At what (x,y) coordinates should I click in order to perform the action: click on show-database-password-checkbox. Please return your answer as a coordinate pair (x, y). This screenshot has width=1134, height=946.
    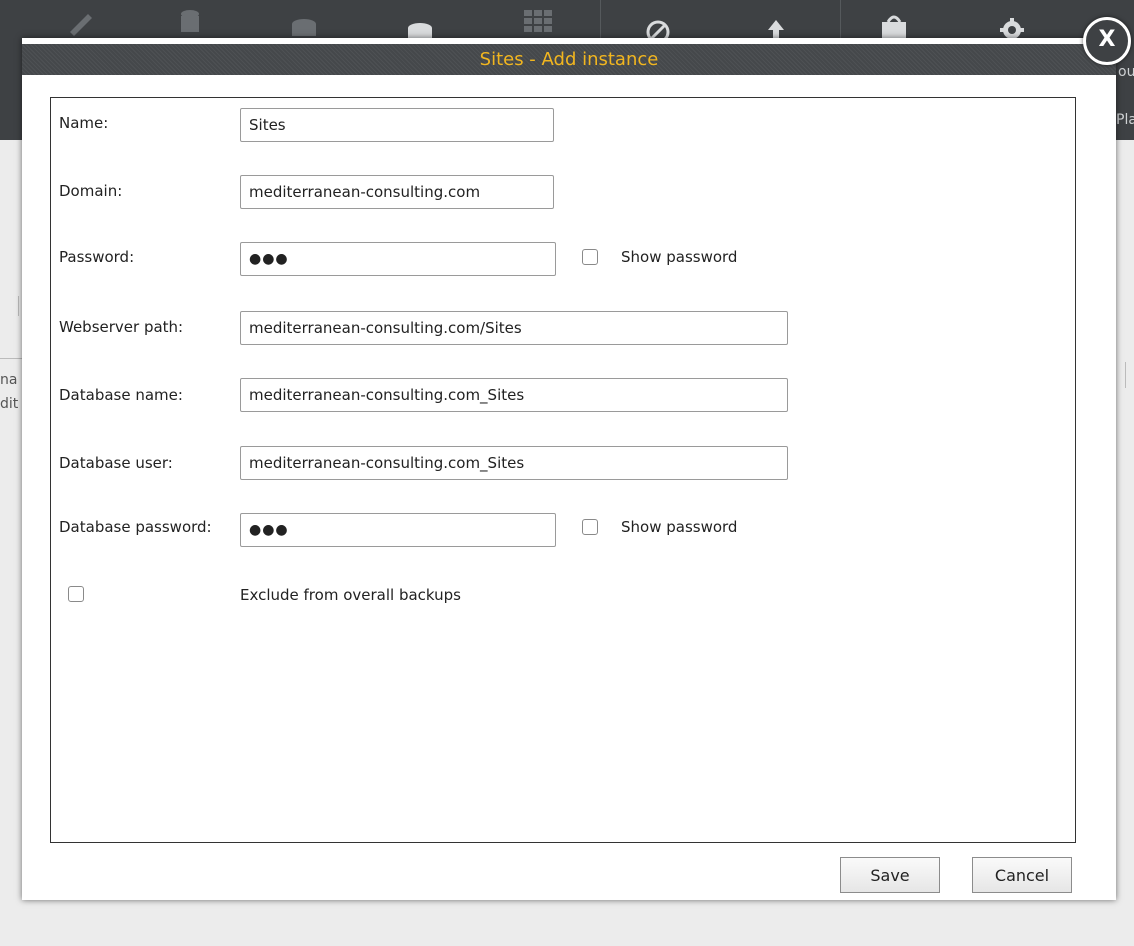
    Looking at the image, I should click on (590, 527).